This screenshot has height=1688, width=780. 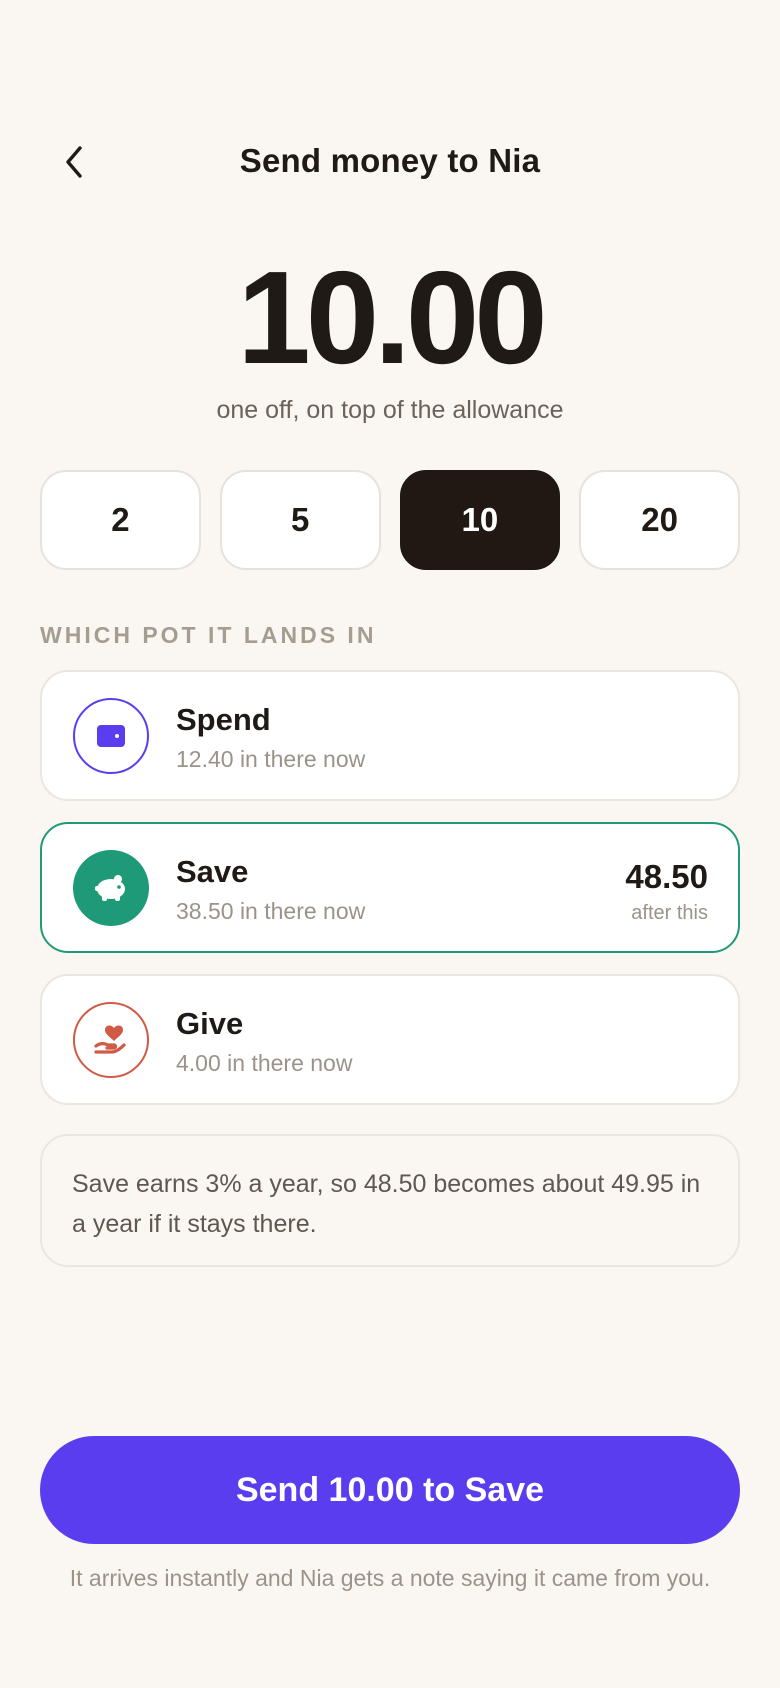 I want to click on pot-after-value: 48.50, so click(x=666, y=876).